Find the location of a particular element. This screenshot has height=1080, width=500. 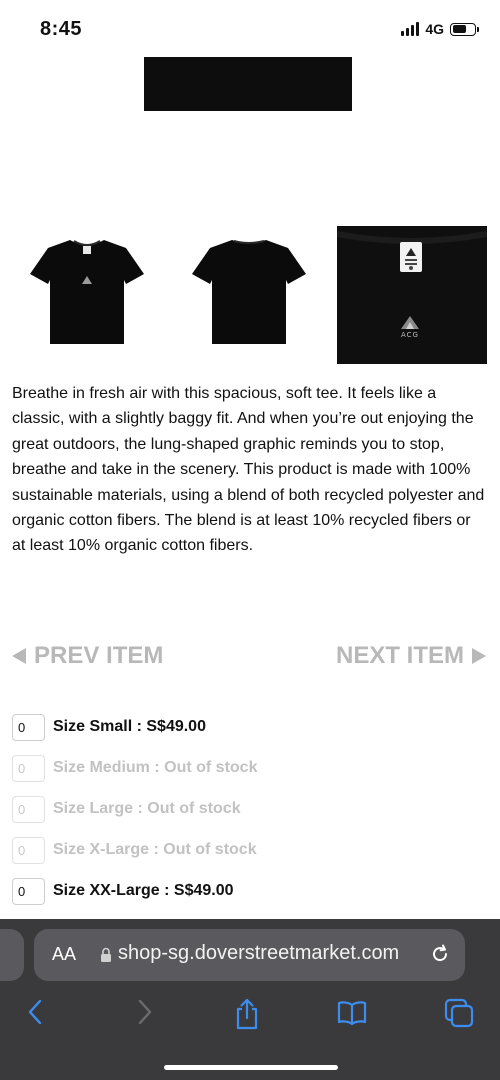

browser-toolbar: AA shop-sg.doverstreetmarket.com is located at coordinates (250, 999).